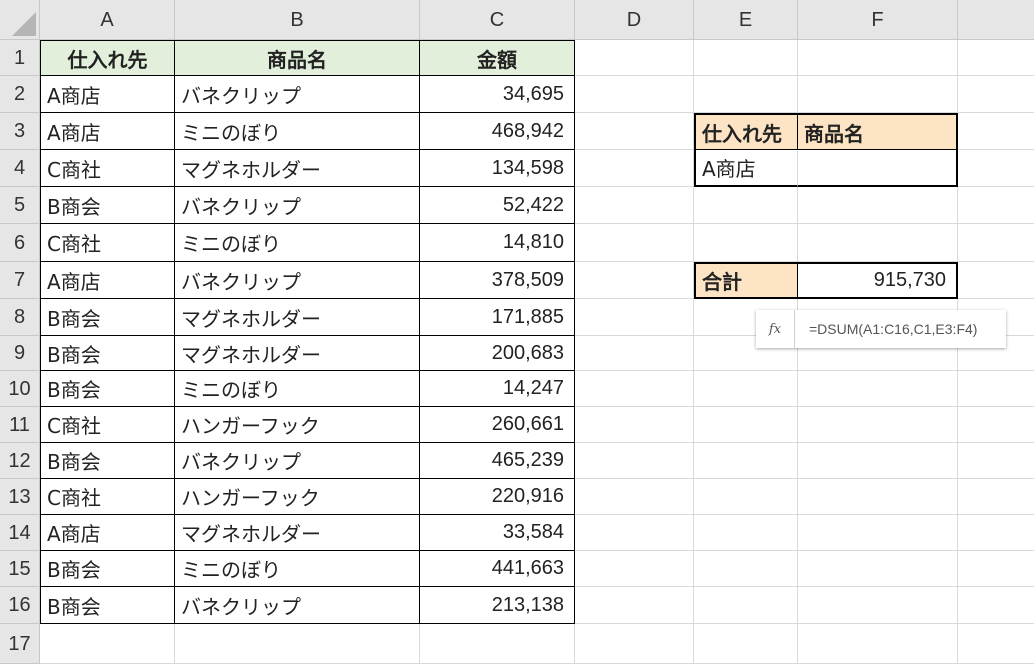 This screenshot has width=1034, height=664. I want to click on table-cell-amount: 14,247, so click(497, 389).